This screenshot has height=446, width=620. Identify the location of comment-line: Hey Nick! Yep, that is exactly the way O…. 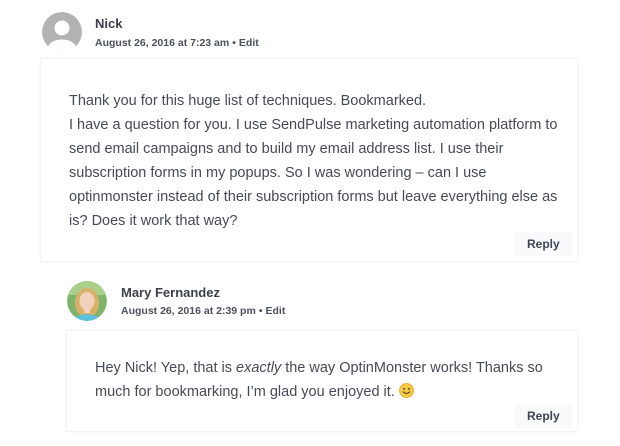
(330, 380).